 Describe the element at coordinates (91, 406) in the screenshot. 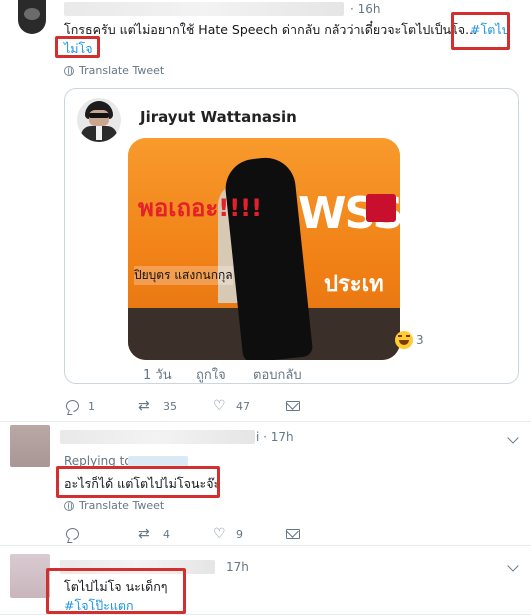

I see `reply-count: 1` at that location.